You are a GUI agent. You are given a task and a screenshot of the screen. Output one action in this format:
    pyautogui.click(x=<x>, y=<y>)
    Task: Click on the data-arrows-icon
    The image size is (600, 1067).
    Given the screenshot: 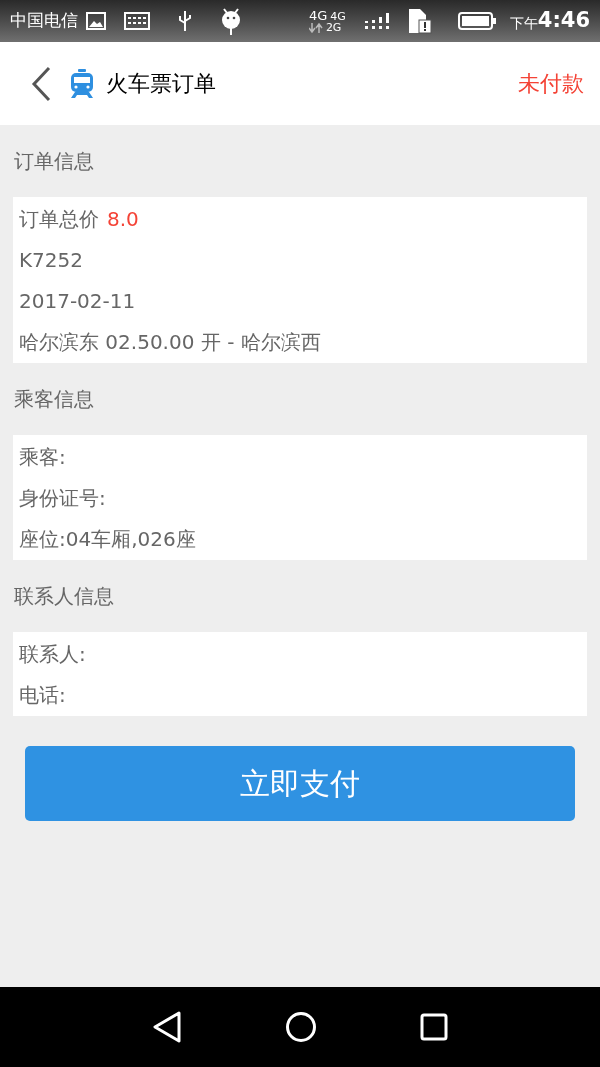 What is the action you would take?
    pyautogui.click(x=315, y=27)
    